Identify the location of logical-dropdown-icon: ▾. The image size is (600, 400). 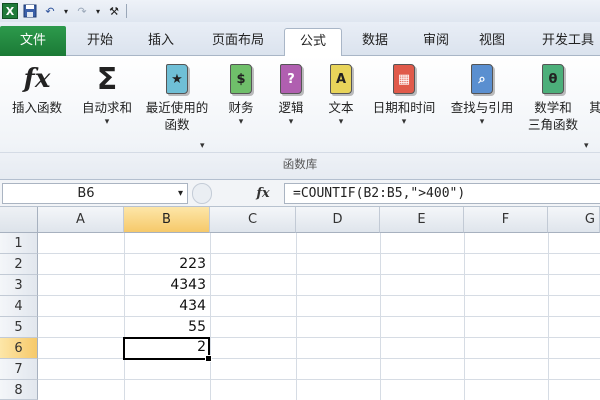
(291, 122).